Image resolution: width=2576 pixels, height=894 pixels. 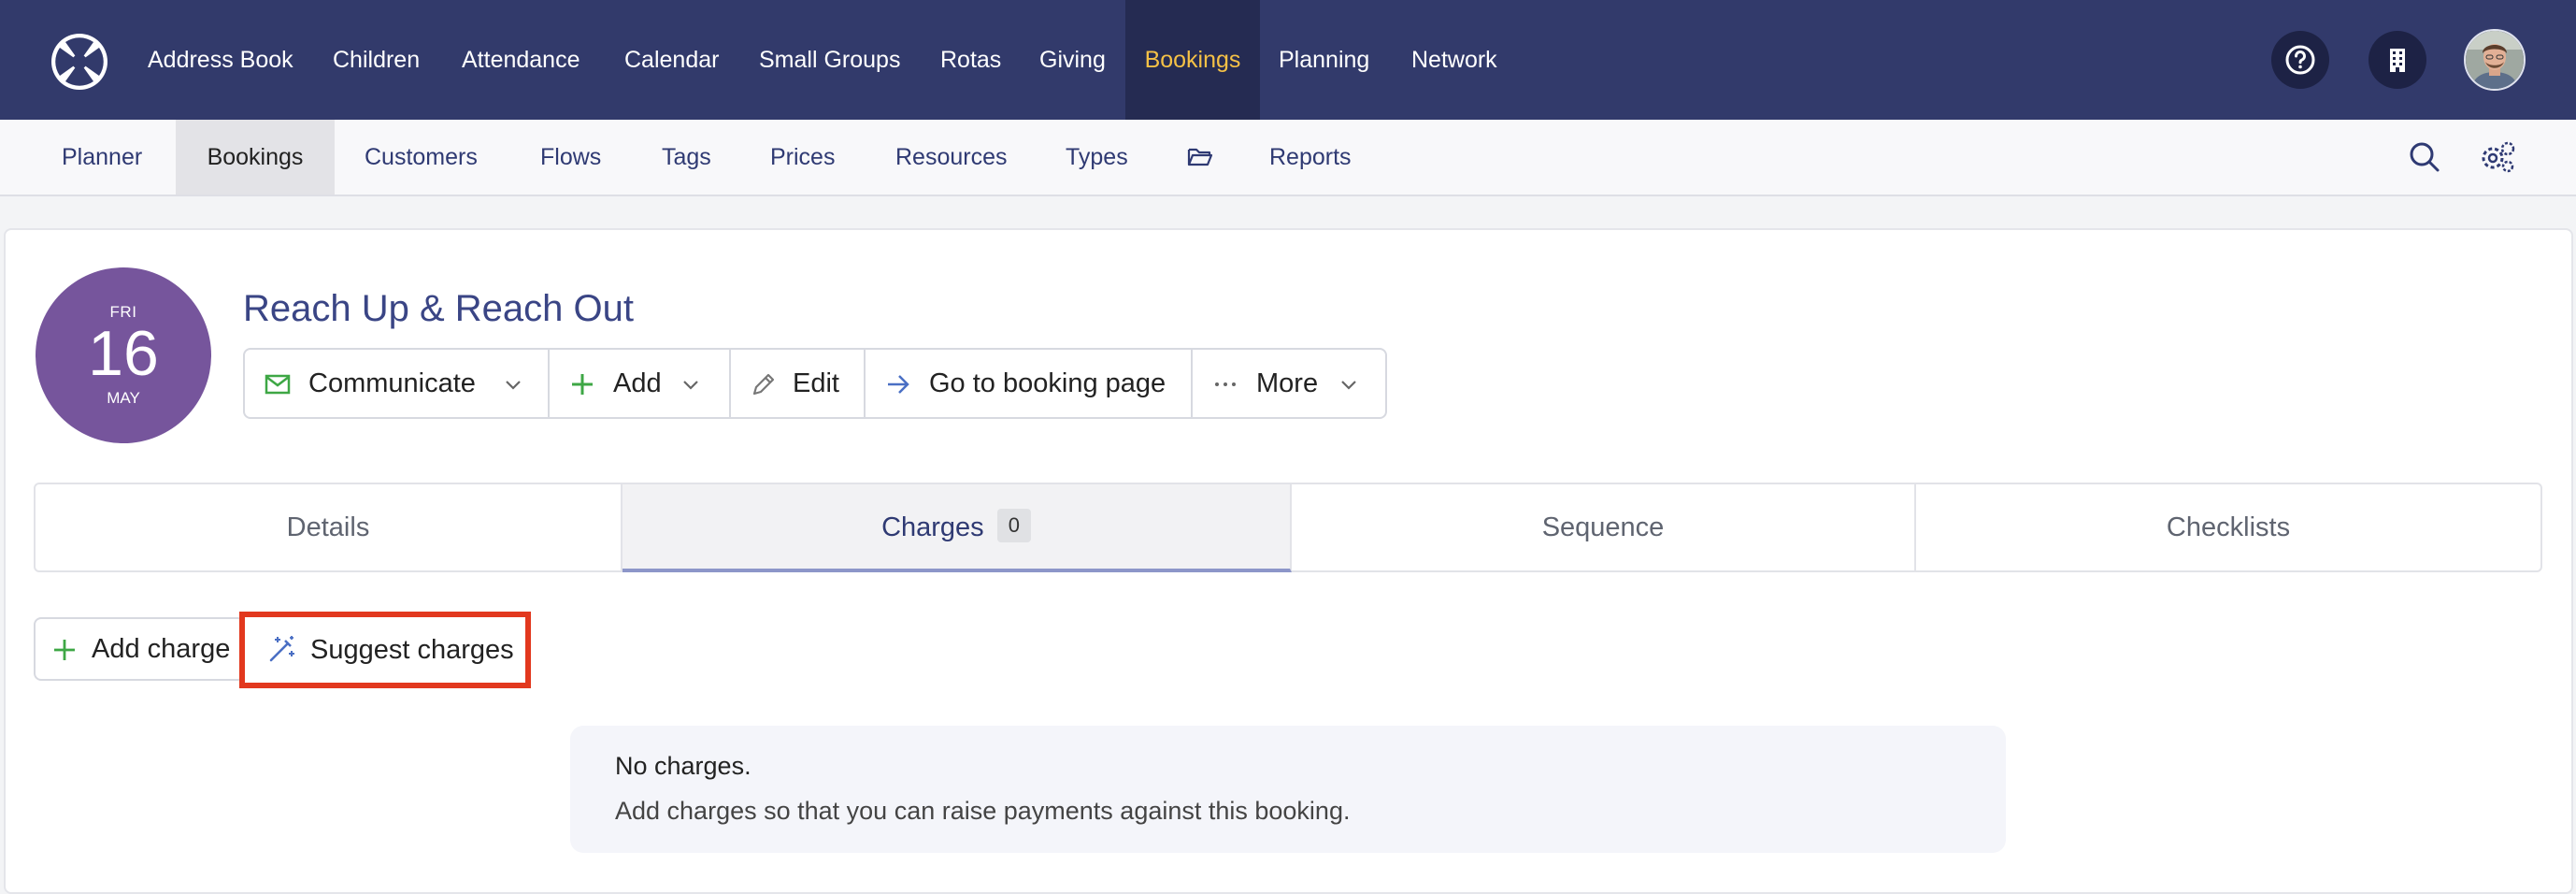 I want to click on subnav-prices: Prices, so click(x=802, y=157).